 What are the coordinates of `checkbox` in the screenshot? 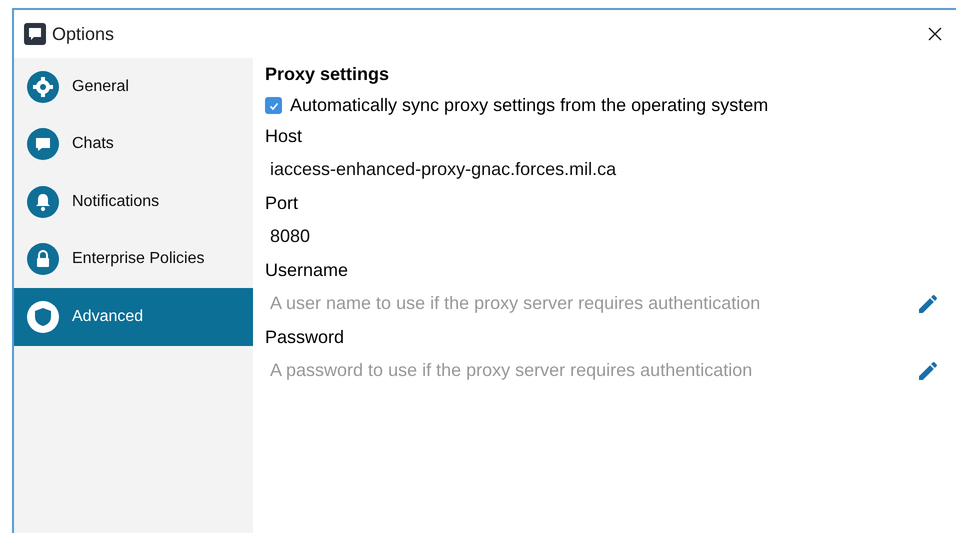 It's located at (273, 105).